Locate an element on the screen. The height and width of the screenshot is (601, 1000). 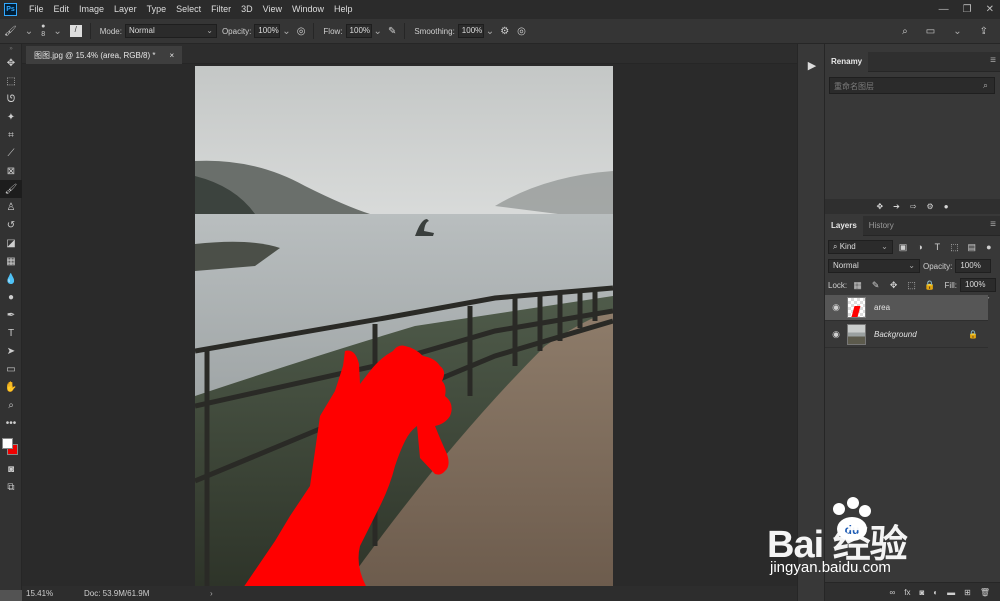
lock-position-icon: ✥ is located at coordinates (893, 285).